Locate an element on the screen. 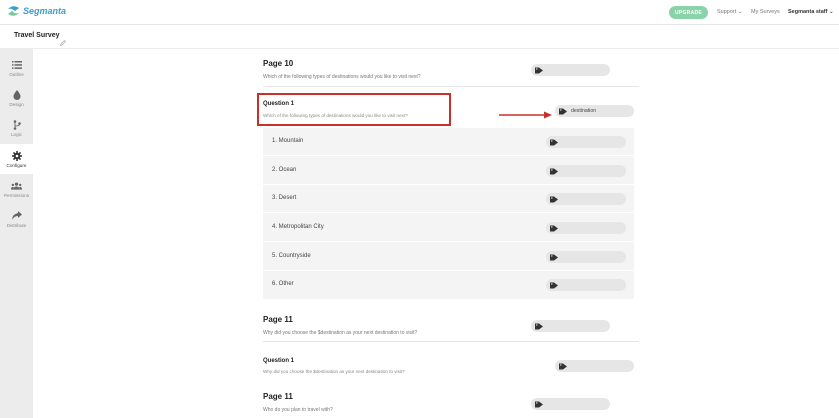  upgrade-button: UPGRADE is located at coordinates (688, 12).